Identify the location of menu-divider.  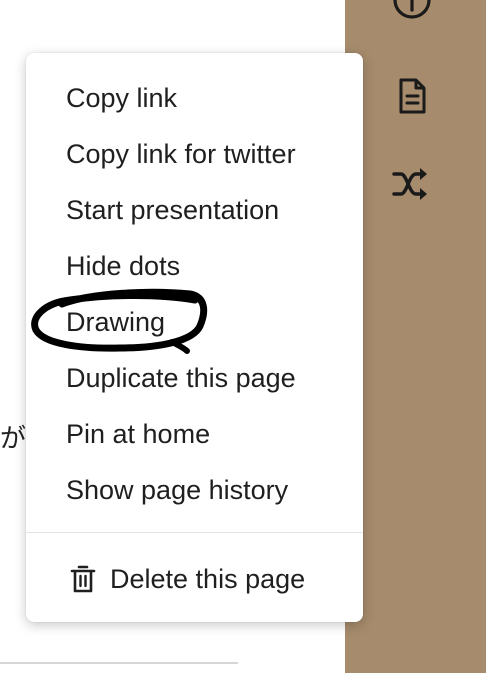
(194, 532).